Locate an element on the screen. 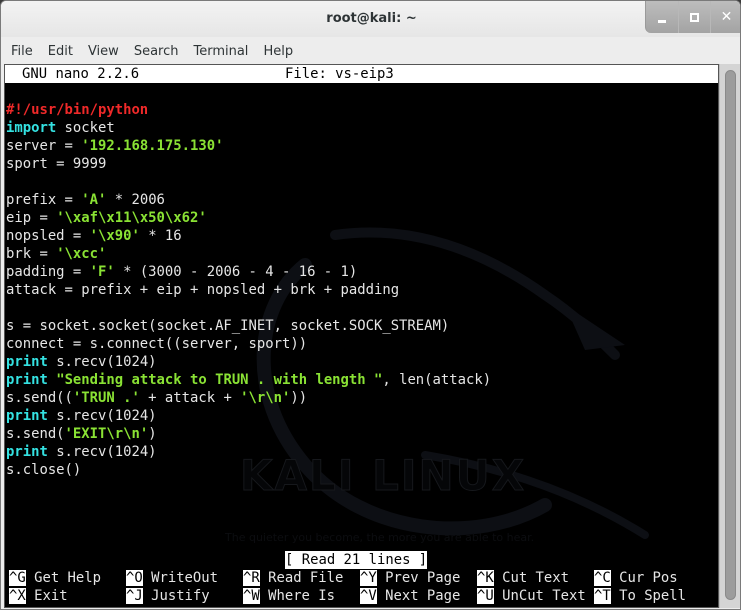  shortcut-next-page: ^V Next Page is located at coordinates (410, 596).